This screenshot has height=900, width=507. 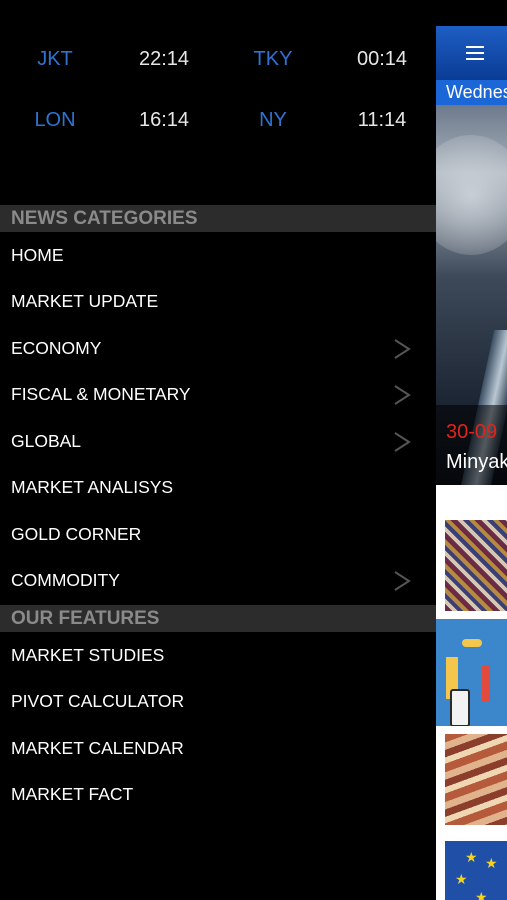 I want to click on hero-date: 30-09, so click(x=472, y=432).